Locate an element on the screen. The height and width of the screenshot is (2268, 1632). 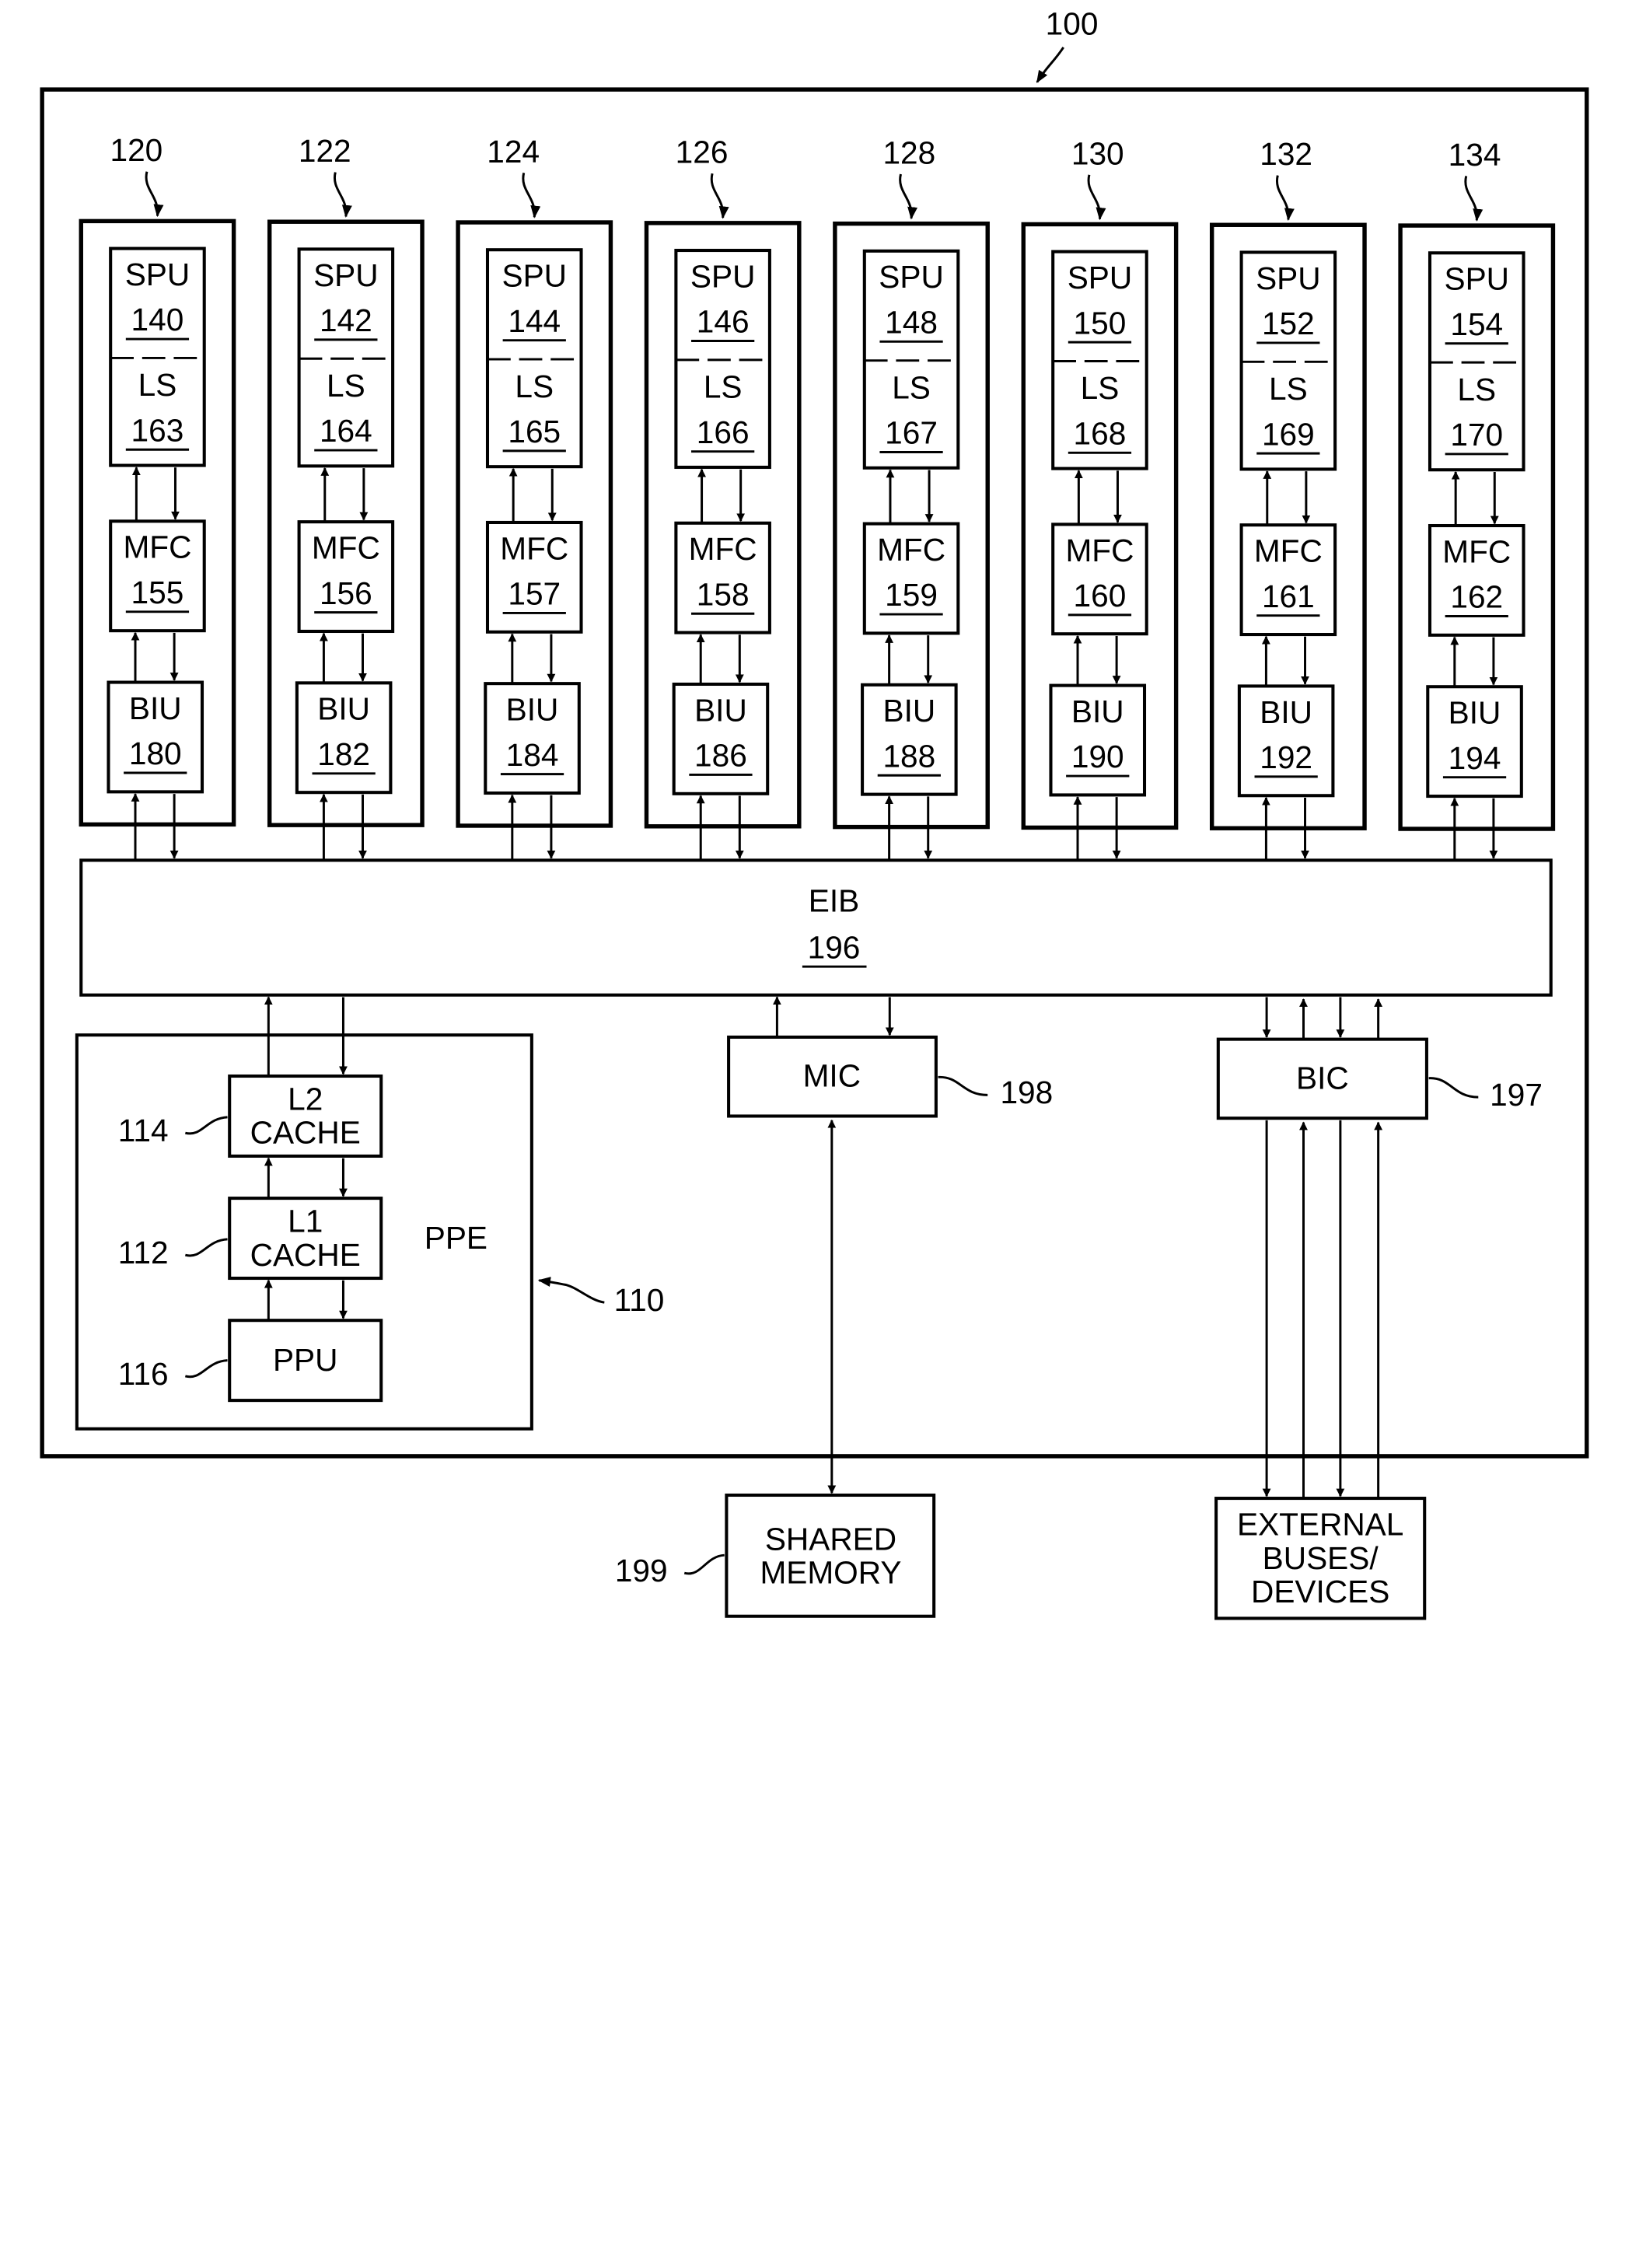
ls-number: 163 is located at coordinates (157, 430).